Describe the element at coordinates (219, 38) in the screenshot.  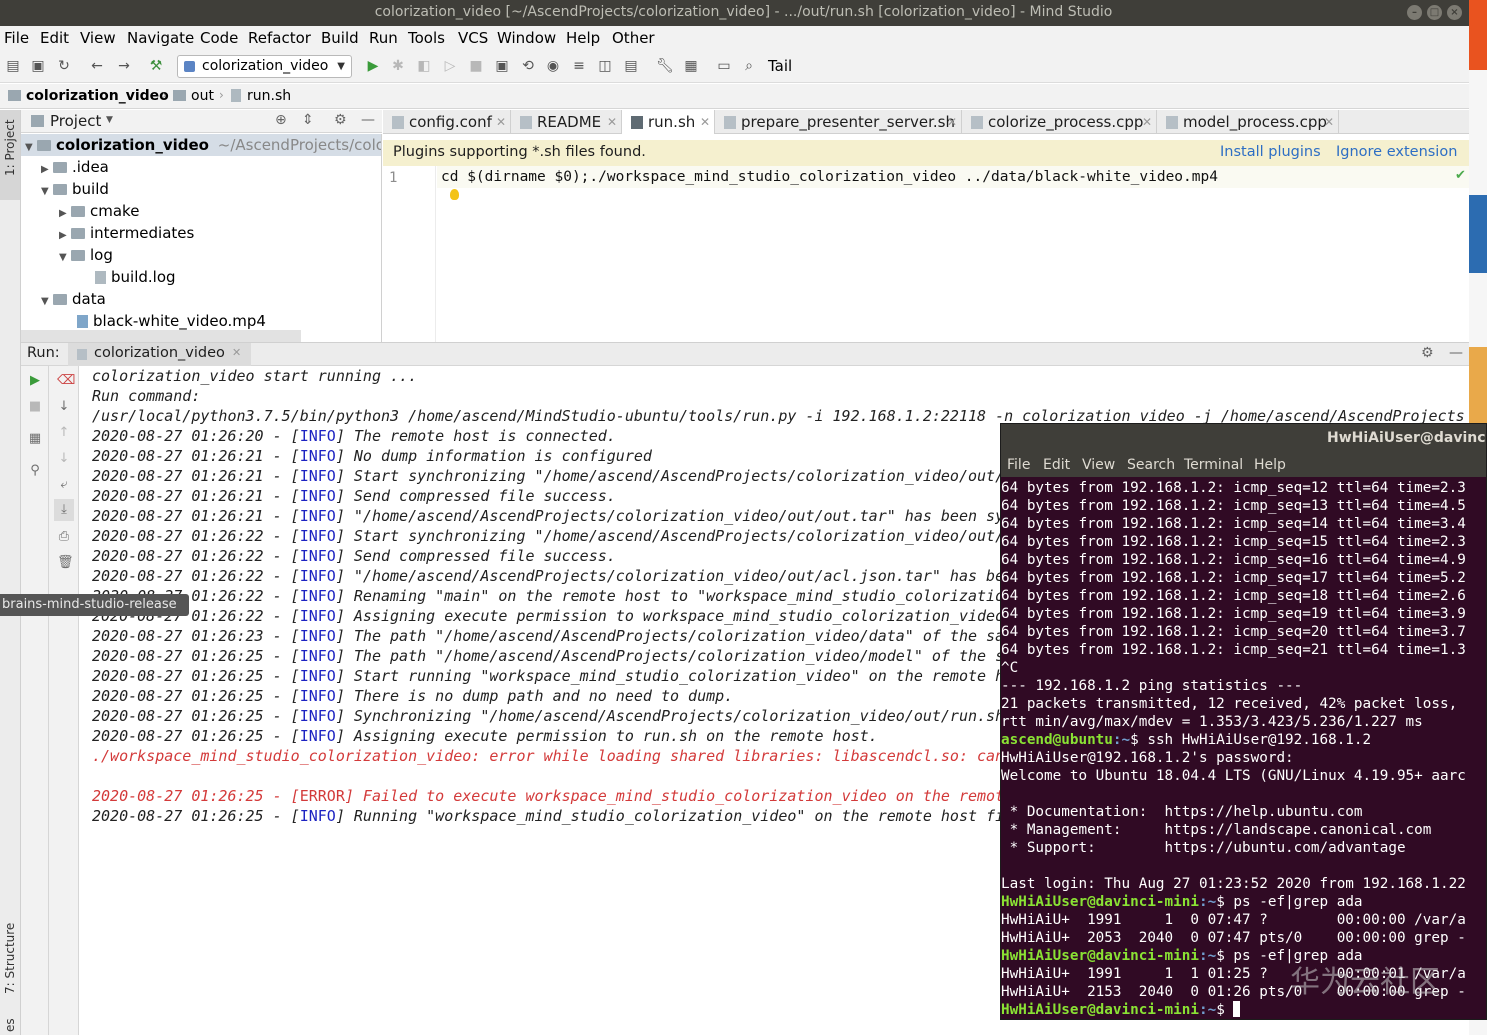
I see `menu-code: Code` at that location.